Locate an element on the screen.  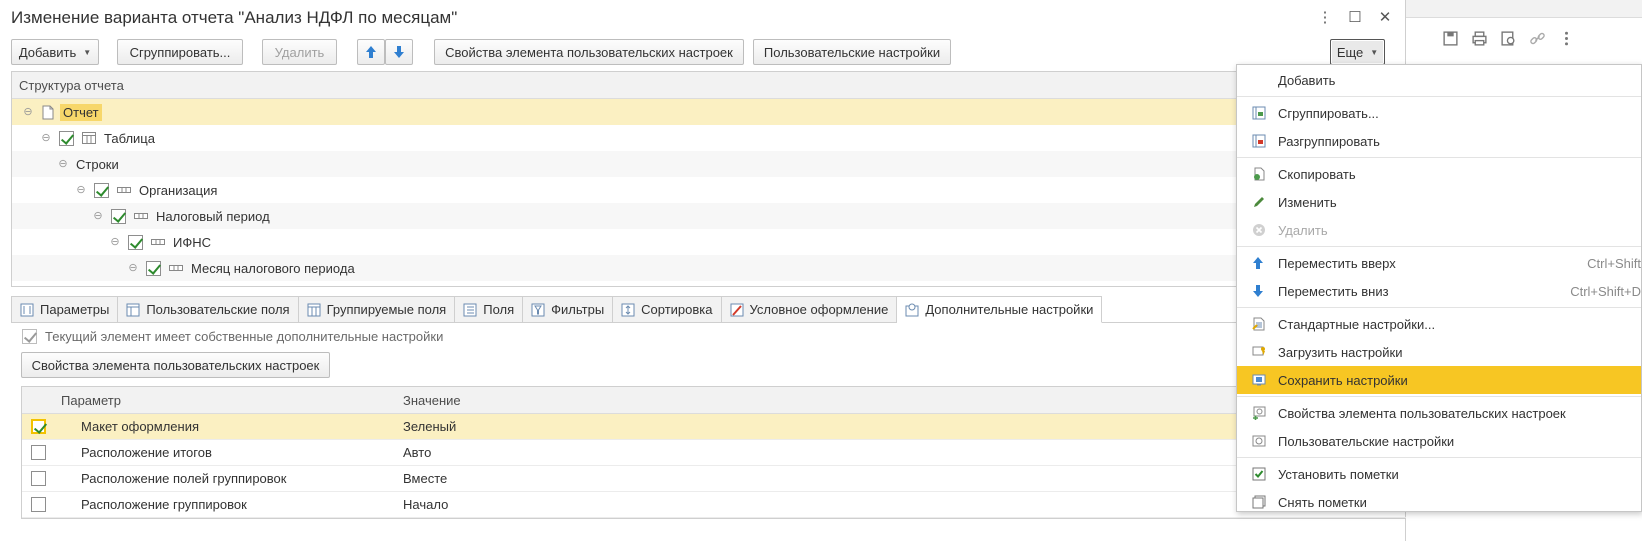
column-header-value: Значение is located at coordinates (432, 400).